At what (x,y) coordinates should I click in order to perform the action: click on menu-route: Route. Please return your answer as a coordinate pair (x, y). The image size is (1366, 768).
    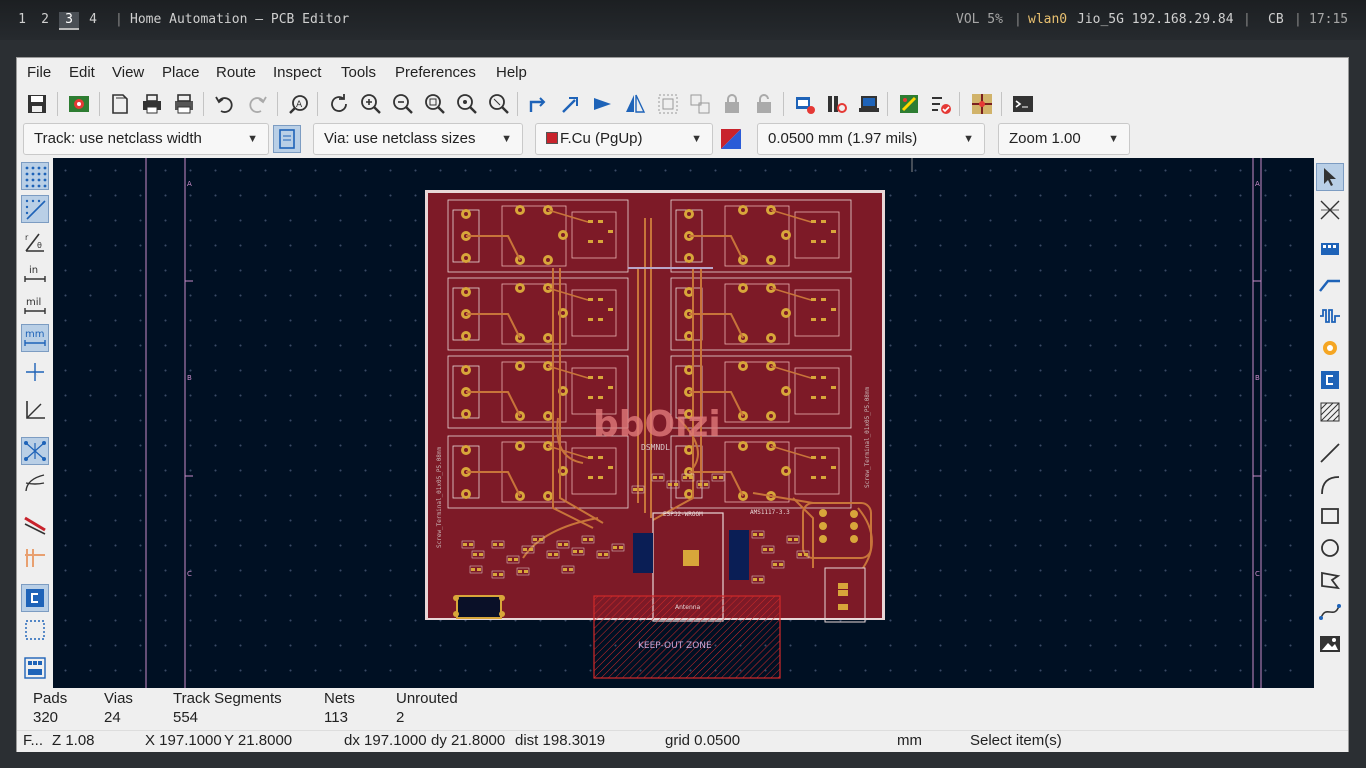
    Looking at the image, I should click on (236, 72).